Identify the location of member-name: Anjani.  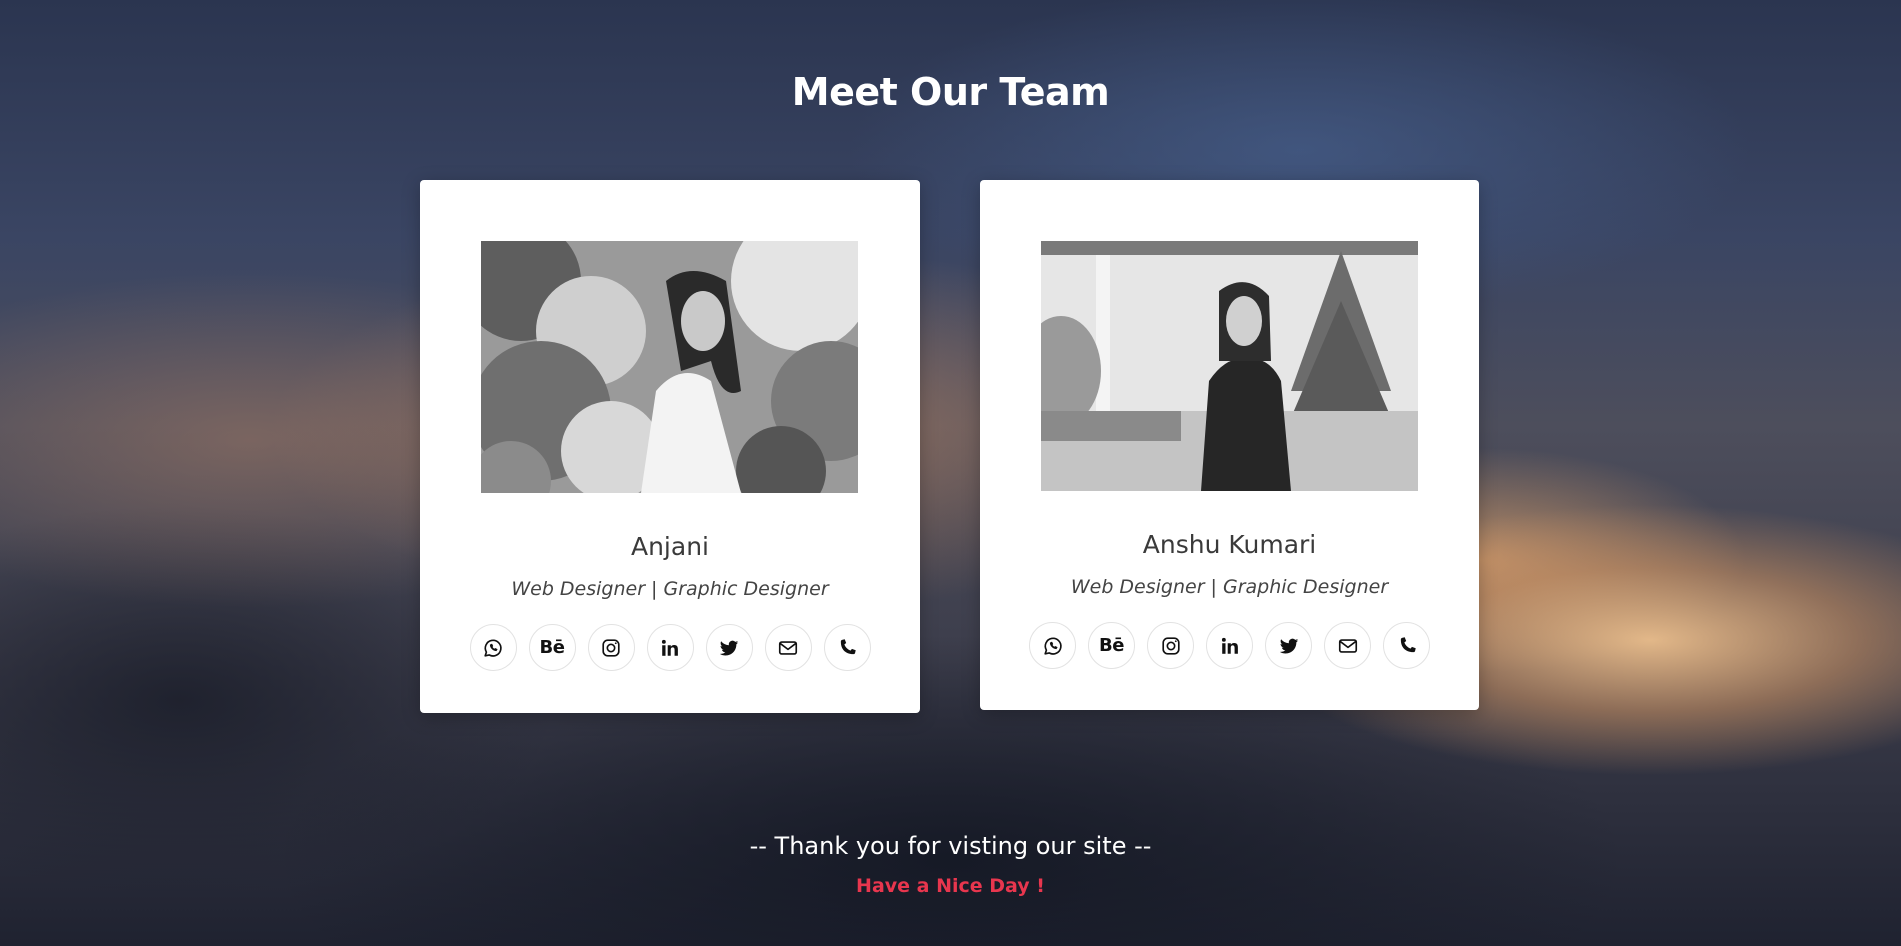
(669, 546).